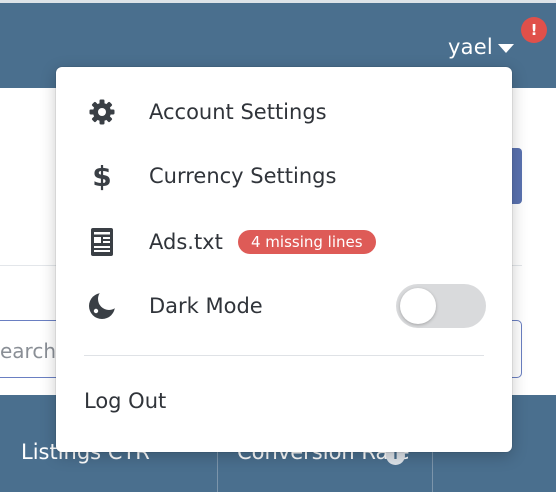 This screenshot has height=492, width=556. I want to click on menu-item-currency-settings: $ Currency Settings, so click(284, 176).